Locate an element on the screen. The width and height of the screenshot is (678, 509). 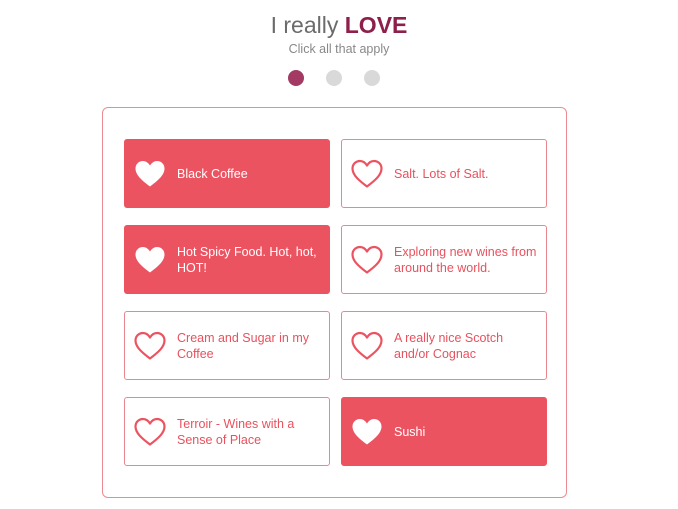
title-prefix: I really is located at coordinates (307, 25).